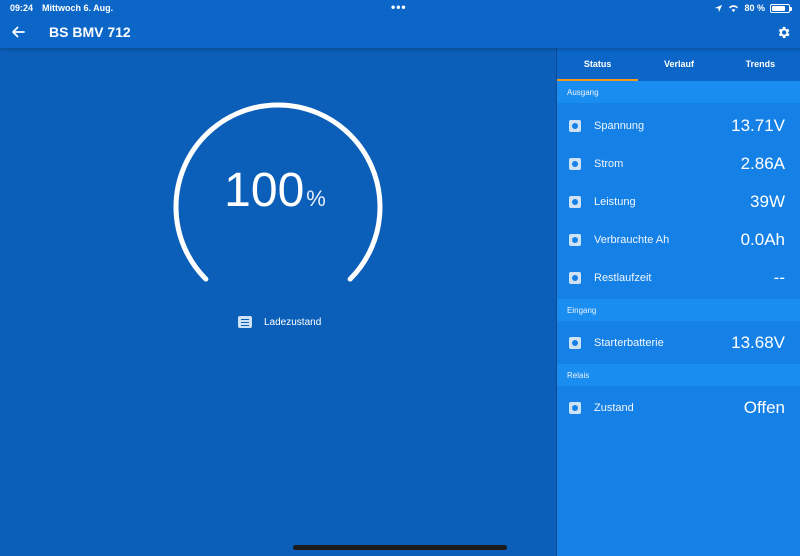  Describe the element at coordinates (719, 8) in the screenshot. I see `location-icon` at that location.